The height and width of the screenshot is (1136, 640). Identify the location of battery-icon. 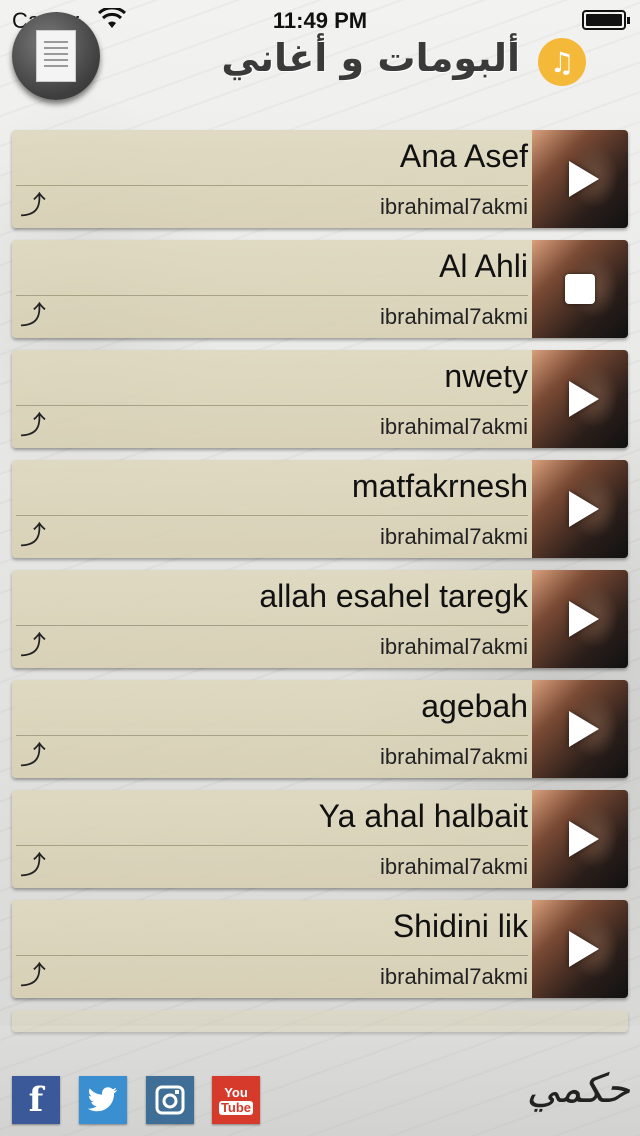
(606, 20).